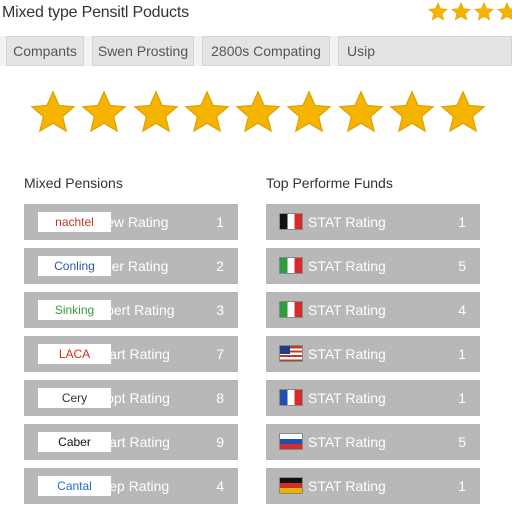  I want to click on rating-label: Step Rating, so click(133, 486).